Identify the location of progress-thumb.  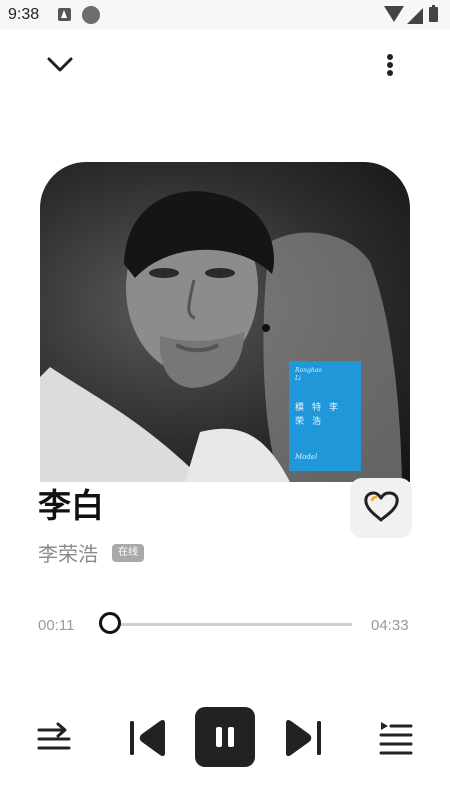
(110, 623).